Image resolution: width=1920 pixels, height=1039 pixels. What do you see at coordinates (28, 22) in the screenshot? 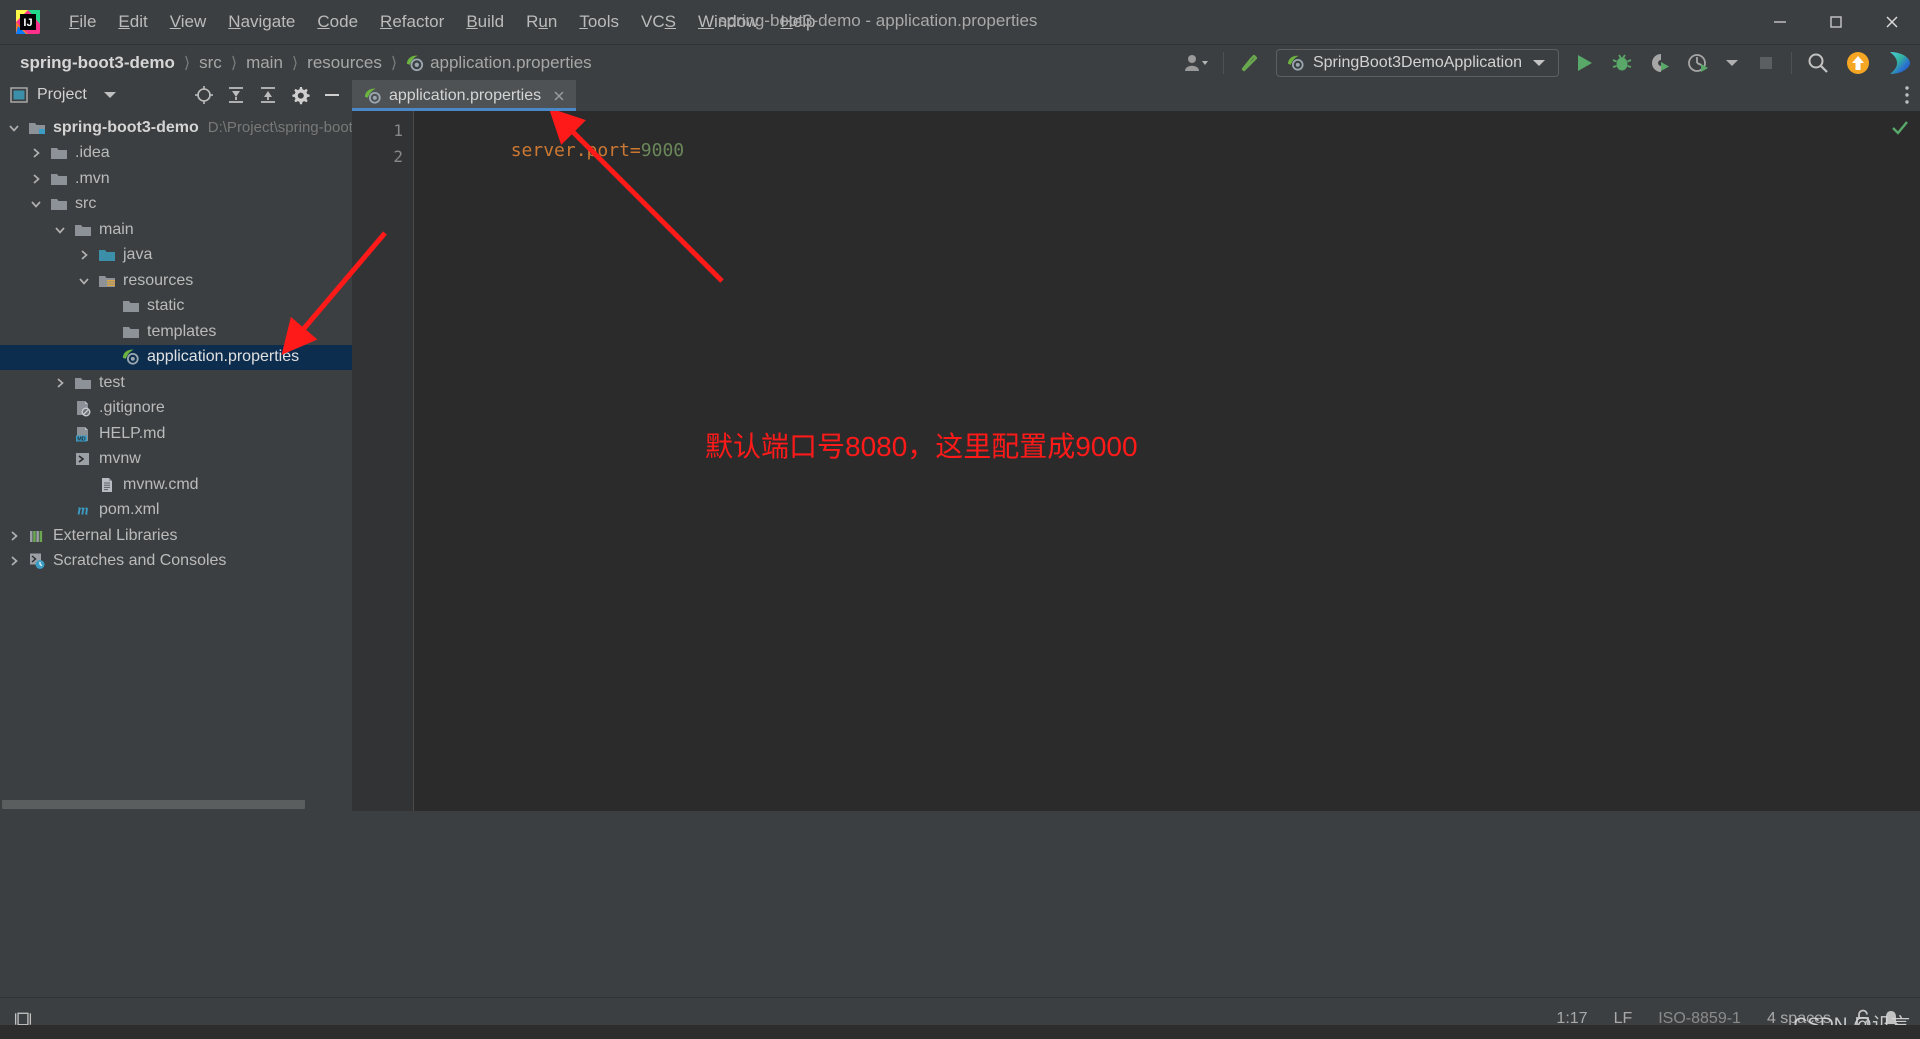
I see `intellij-idea-logo: IJ` at bounding box center [28, 22].